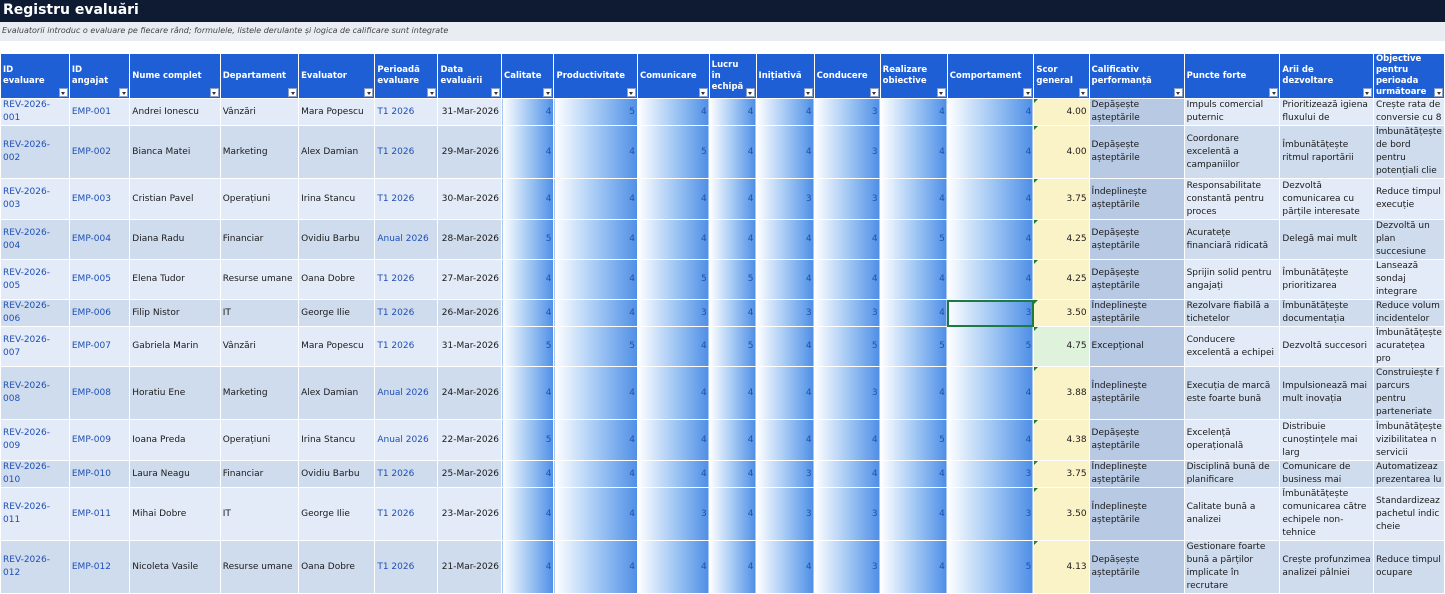 The image size is (1445, 594). What do you see at coordinates (470, 514) in the screenshot?
I see `table-cell: 23-Mar-2026` at bounding box center [470, 514].